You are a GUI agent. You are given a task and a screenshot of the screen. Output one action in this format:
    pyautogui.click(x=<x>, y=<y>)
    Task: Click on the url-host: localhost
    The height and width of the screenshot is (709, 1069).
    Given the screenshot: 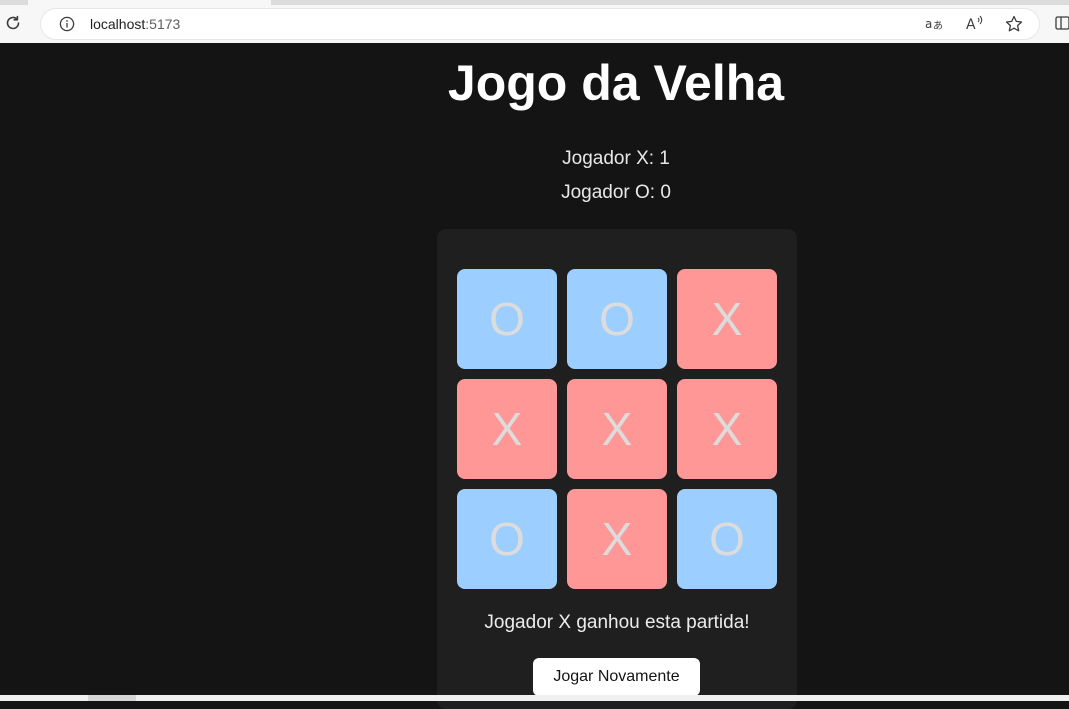 What is the action you would take?
    pyautogui.click(x=118, y=24)
    